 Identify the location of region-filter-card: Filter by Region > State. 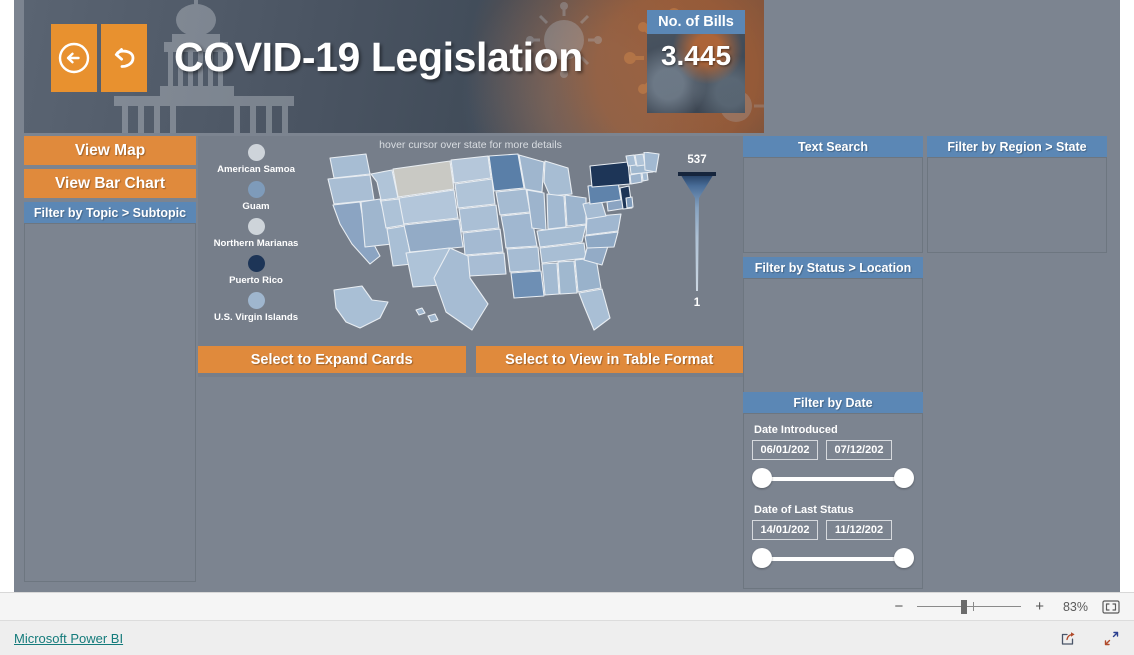
(1017, 194).